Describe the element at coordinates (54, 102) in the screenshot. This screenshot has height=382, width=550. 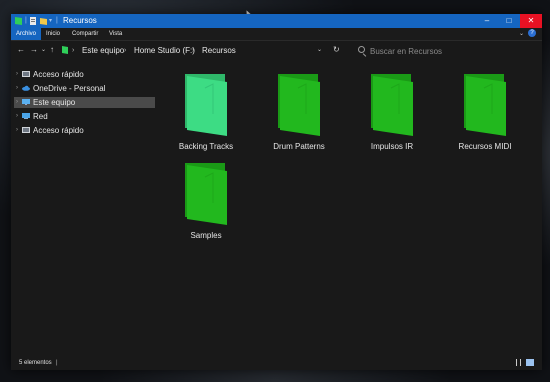
I see `sidebar-item-label: Este equipo` at that location.